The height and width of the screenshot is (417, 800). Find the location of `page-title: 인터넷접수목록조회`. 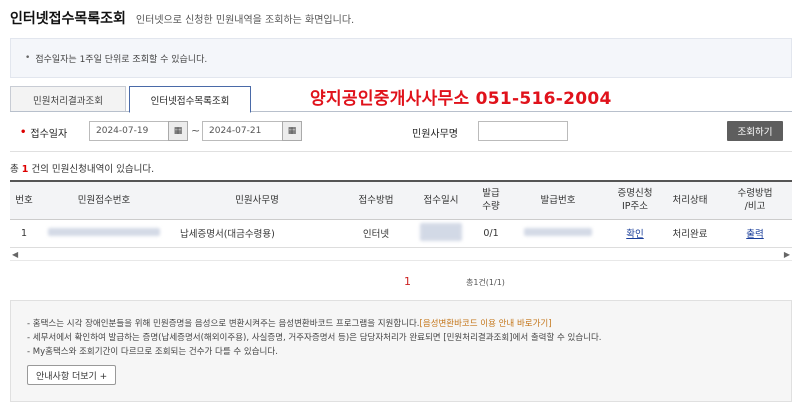

page-title: 인터넷접수목록조회 is located at coordinates (68, 19).